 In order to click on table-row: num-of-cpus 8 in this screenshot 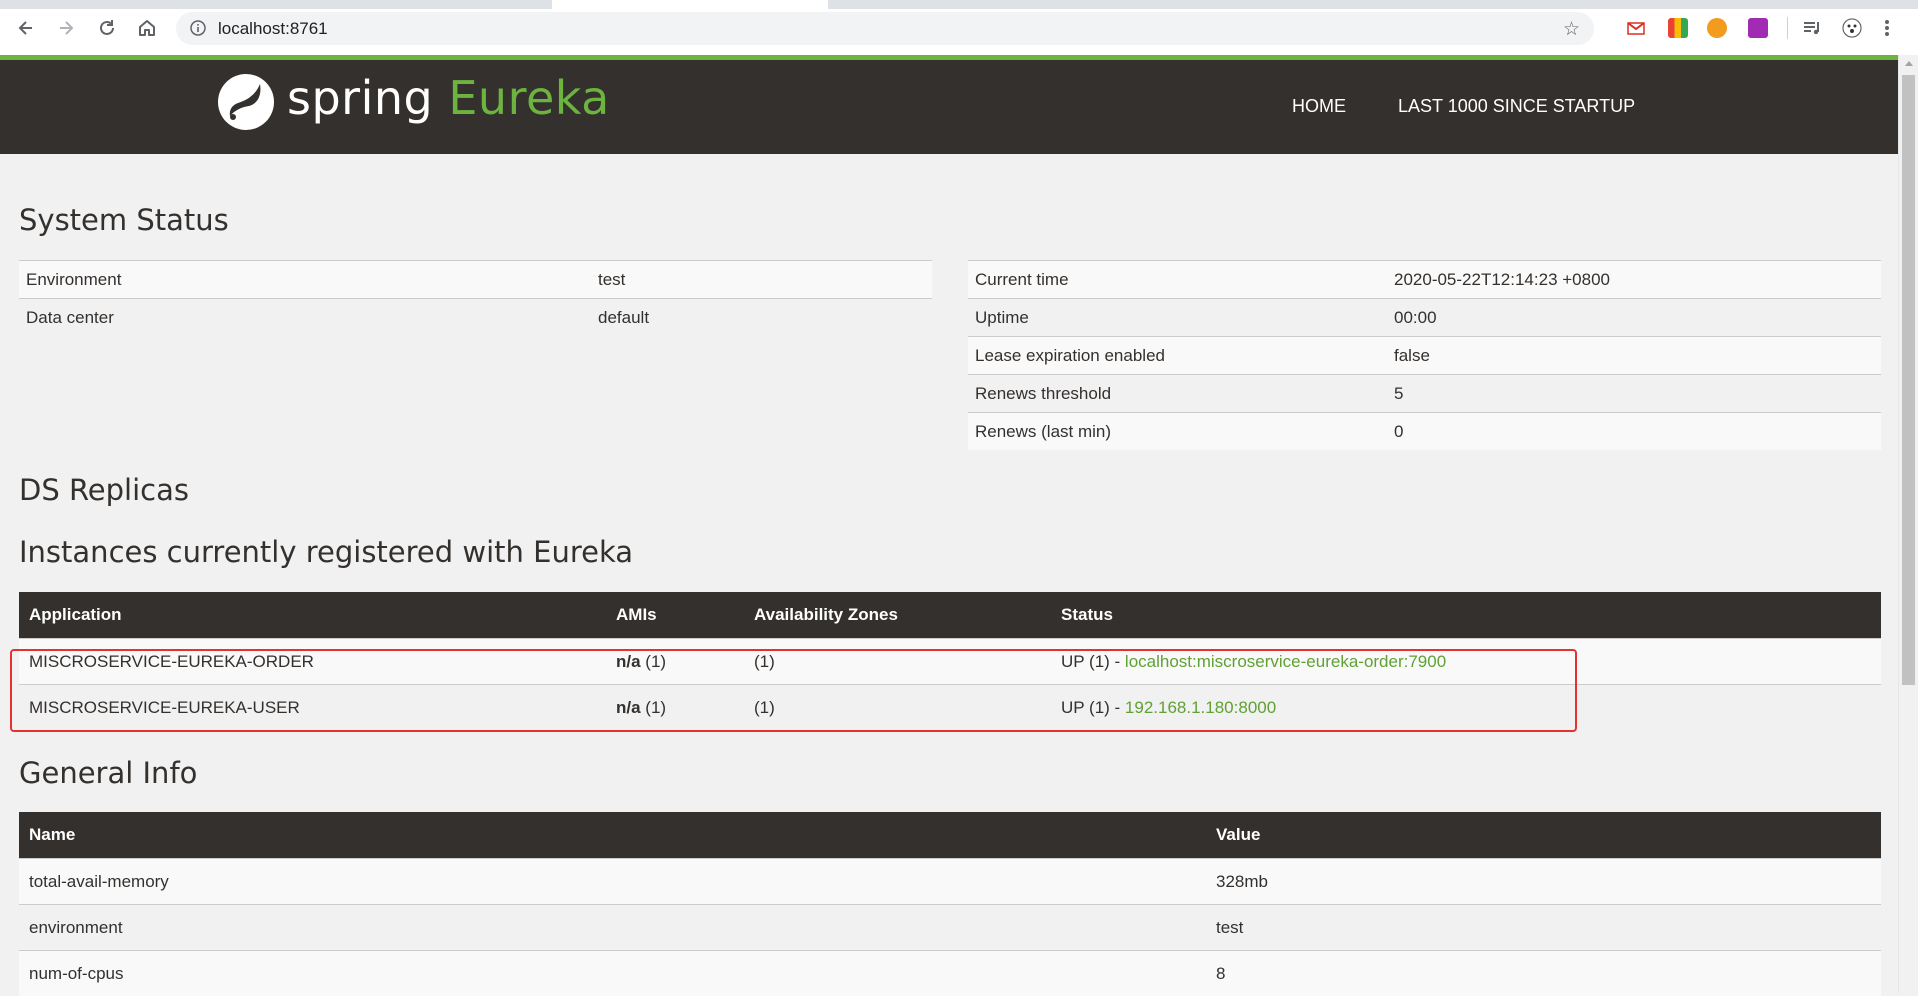, I will do `click(950, 973)`.